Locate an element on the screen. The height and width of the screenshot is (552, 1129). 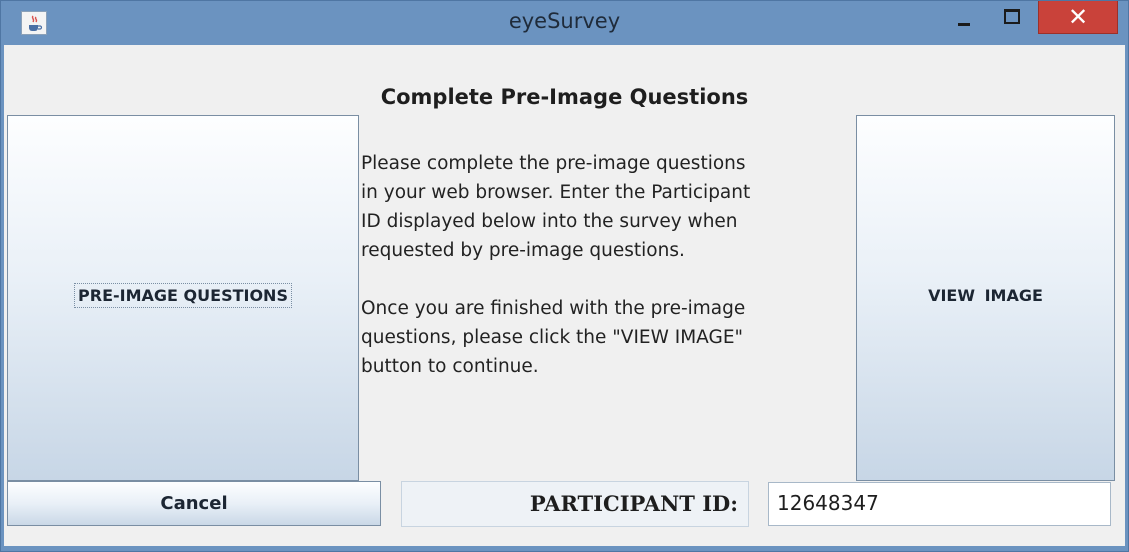
minimize-button is located at coordinates (964, 17).